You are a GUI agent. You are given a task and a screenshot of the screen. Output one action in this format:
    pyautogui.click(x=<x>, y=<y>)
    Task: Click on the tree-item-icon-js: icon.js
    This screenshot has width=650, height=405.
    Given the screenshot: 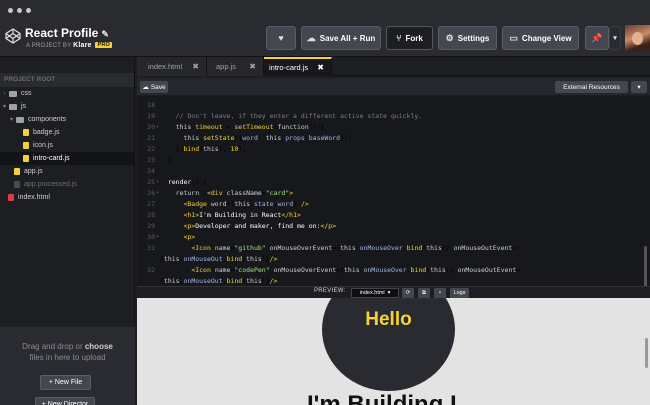 What is the action you would take?
    pyautogui.click(x=67, y=145)
    